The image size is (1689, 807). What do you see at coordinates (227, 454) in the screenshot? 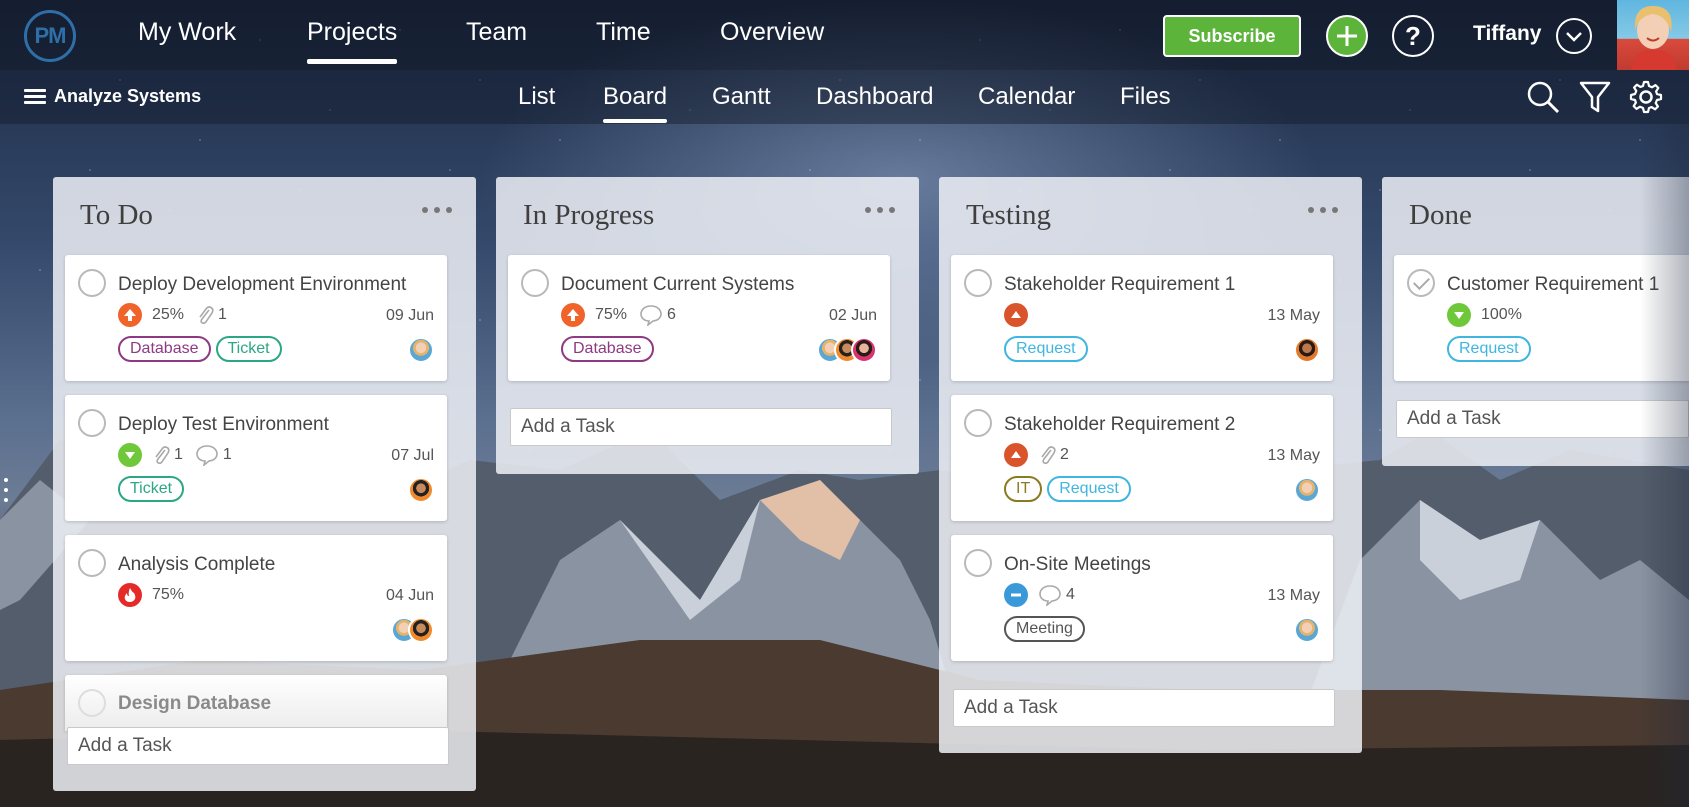
I see `comment-count: 1` at bounding box center [227, 454].